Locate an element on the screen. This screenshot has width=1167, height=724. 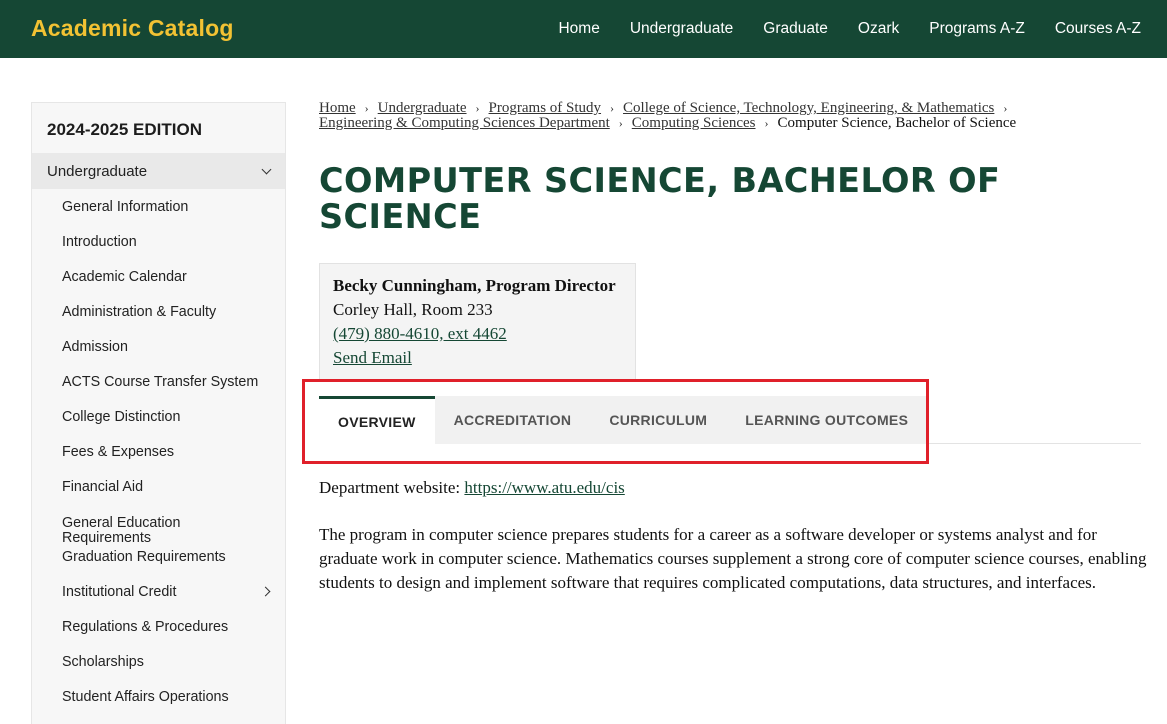
breadcrumb-current: Computer Science, Bachelor of Science is located at coordinates (897, 123).